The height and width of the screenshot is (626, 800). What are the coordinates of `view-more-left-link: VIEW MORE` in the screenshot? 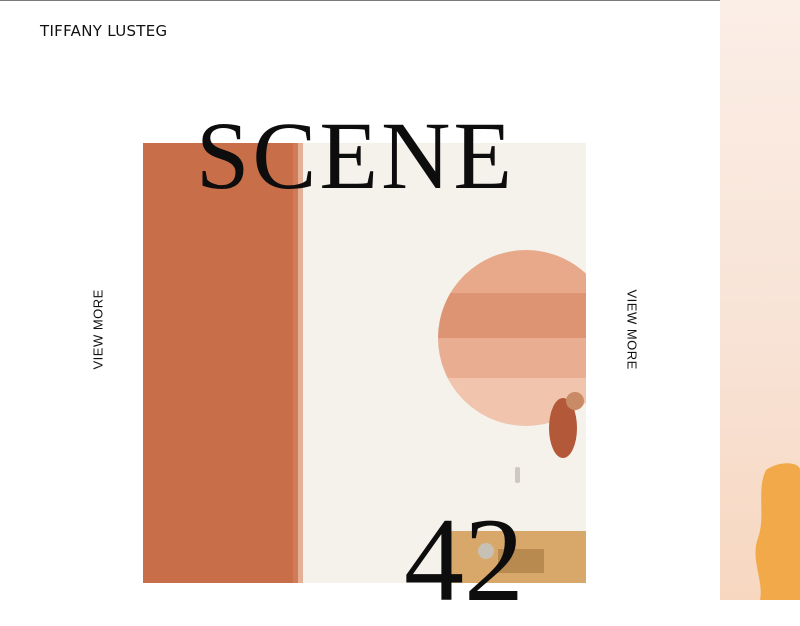 It's located at (98, 329).